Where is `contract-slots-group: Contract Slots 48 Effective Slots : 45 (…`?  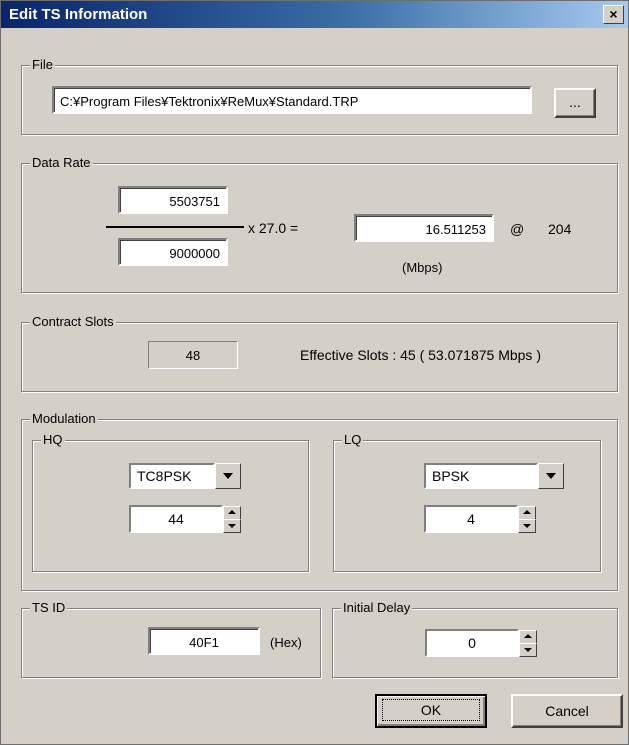
contract-slots-group: Contract Slots 48 Effective Slots : 45 (… is located at coordinates (319, 353).